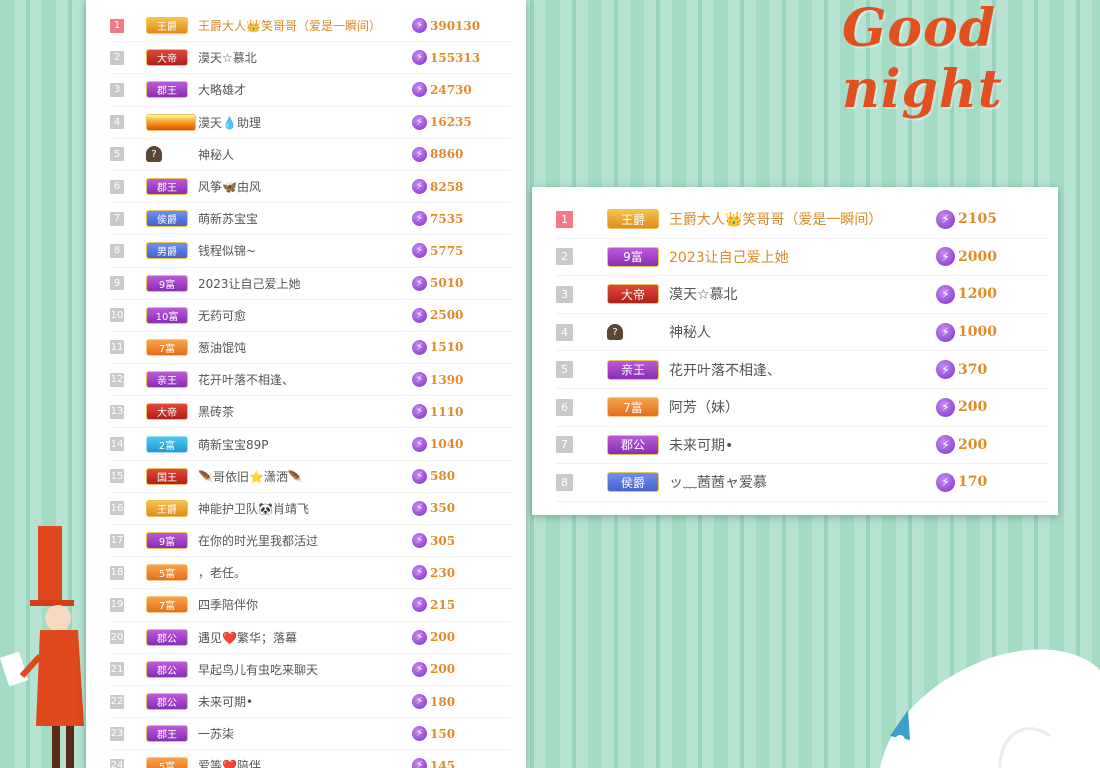 The image size is (1100, 768). What do you see at coordinates (443, 763) in the screenshot?
I see `score-value: 145` at bounding box center [443, 763].